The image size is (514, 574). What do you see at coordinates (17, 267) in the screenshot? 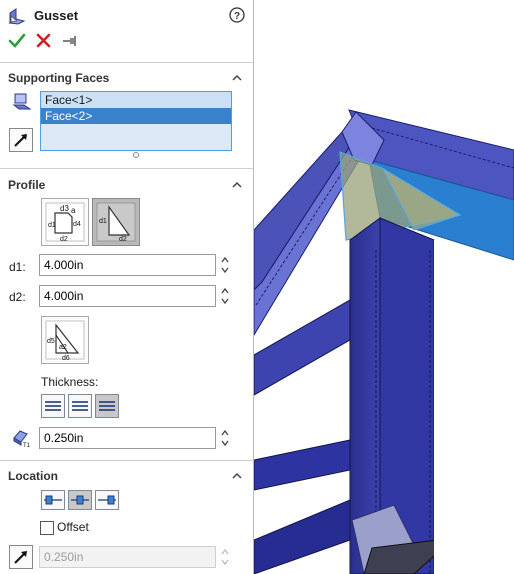
I see `d1-label: d1:` at bounding box center [17, 267].